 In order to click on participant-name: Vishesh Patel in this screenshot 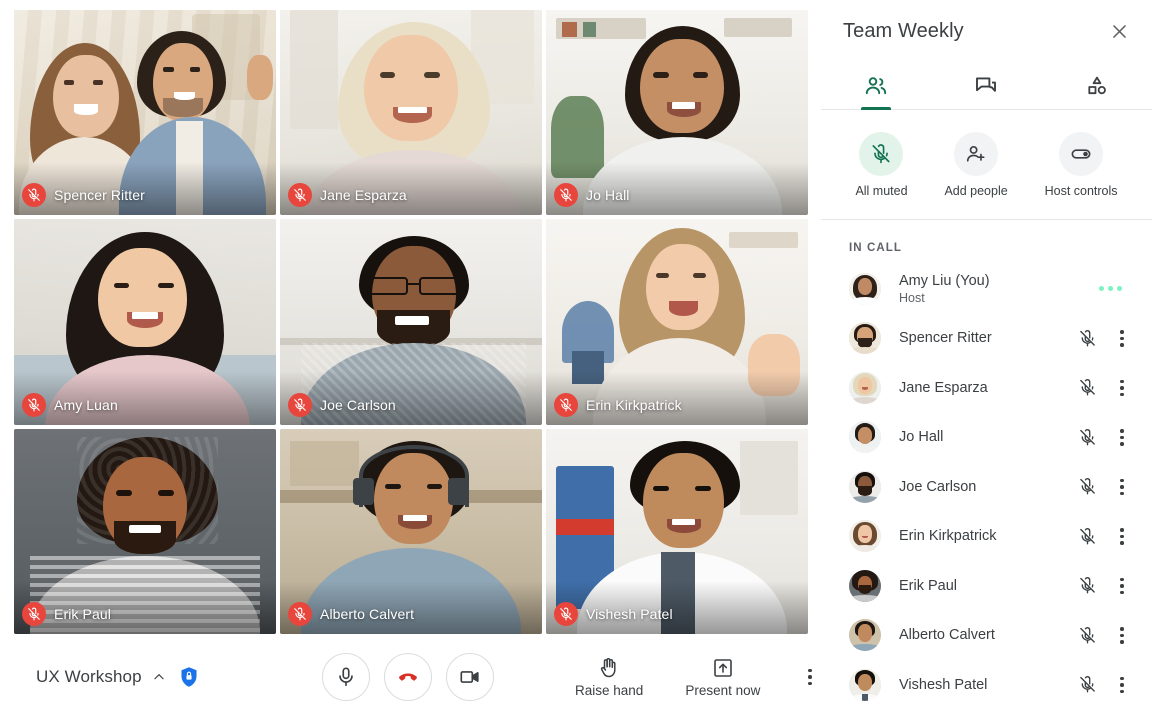, I will do `click(943, 684)`.